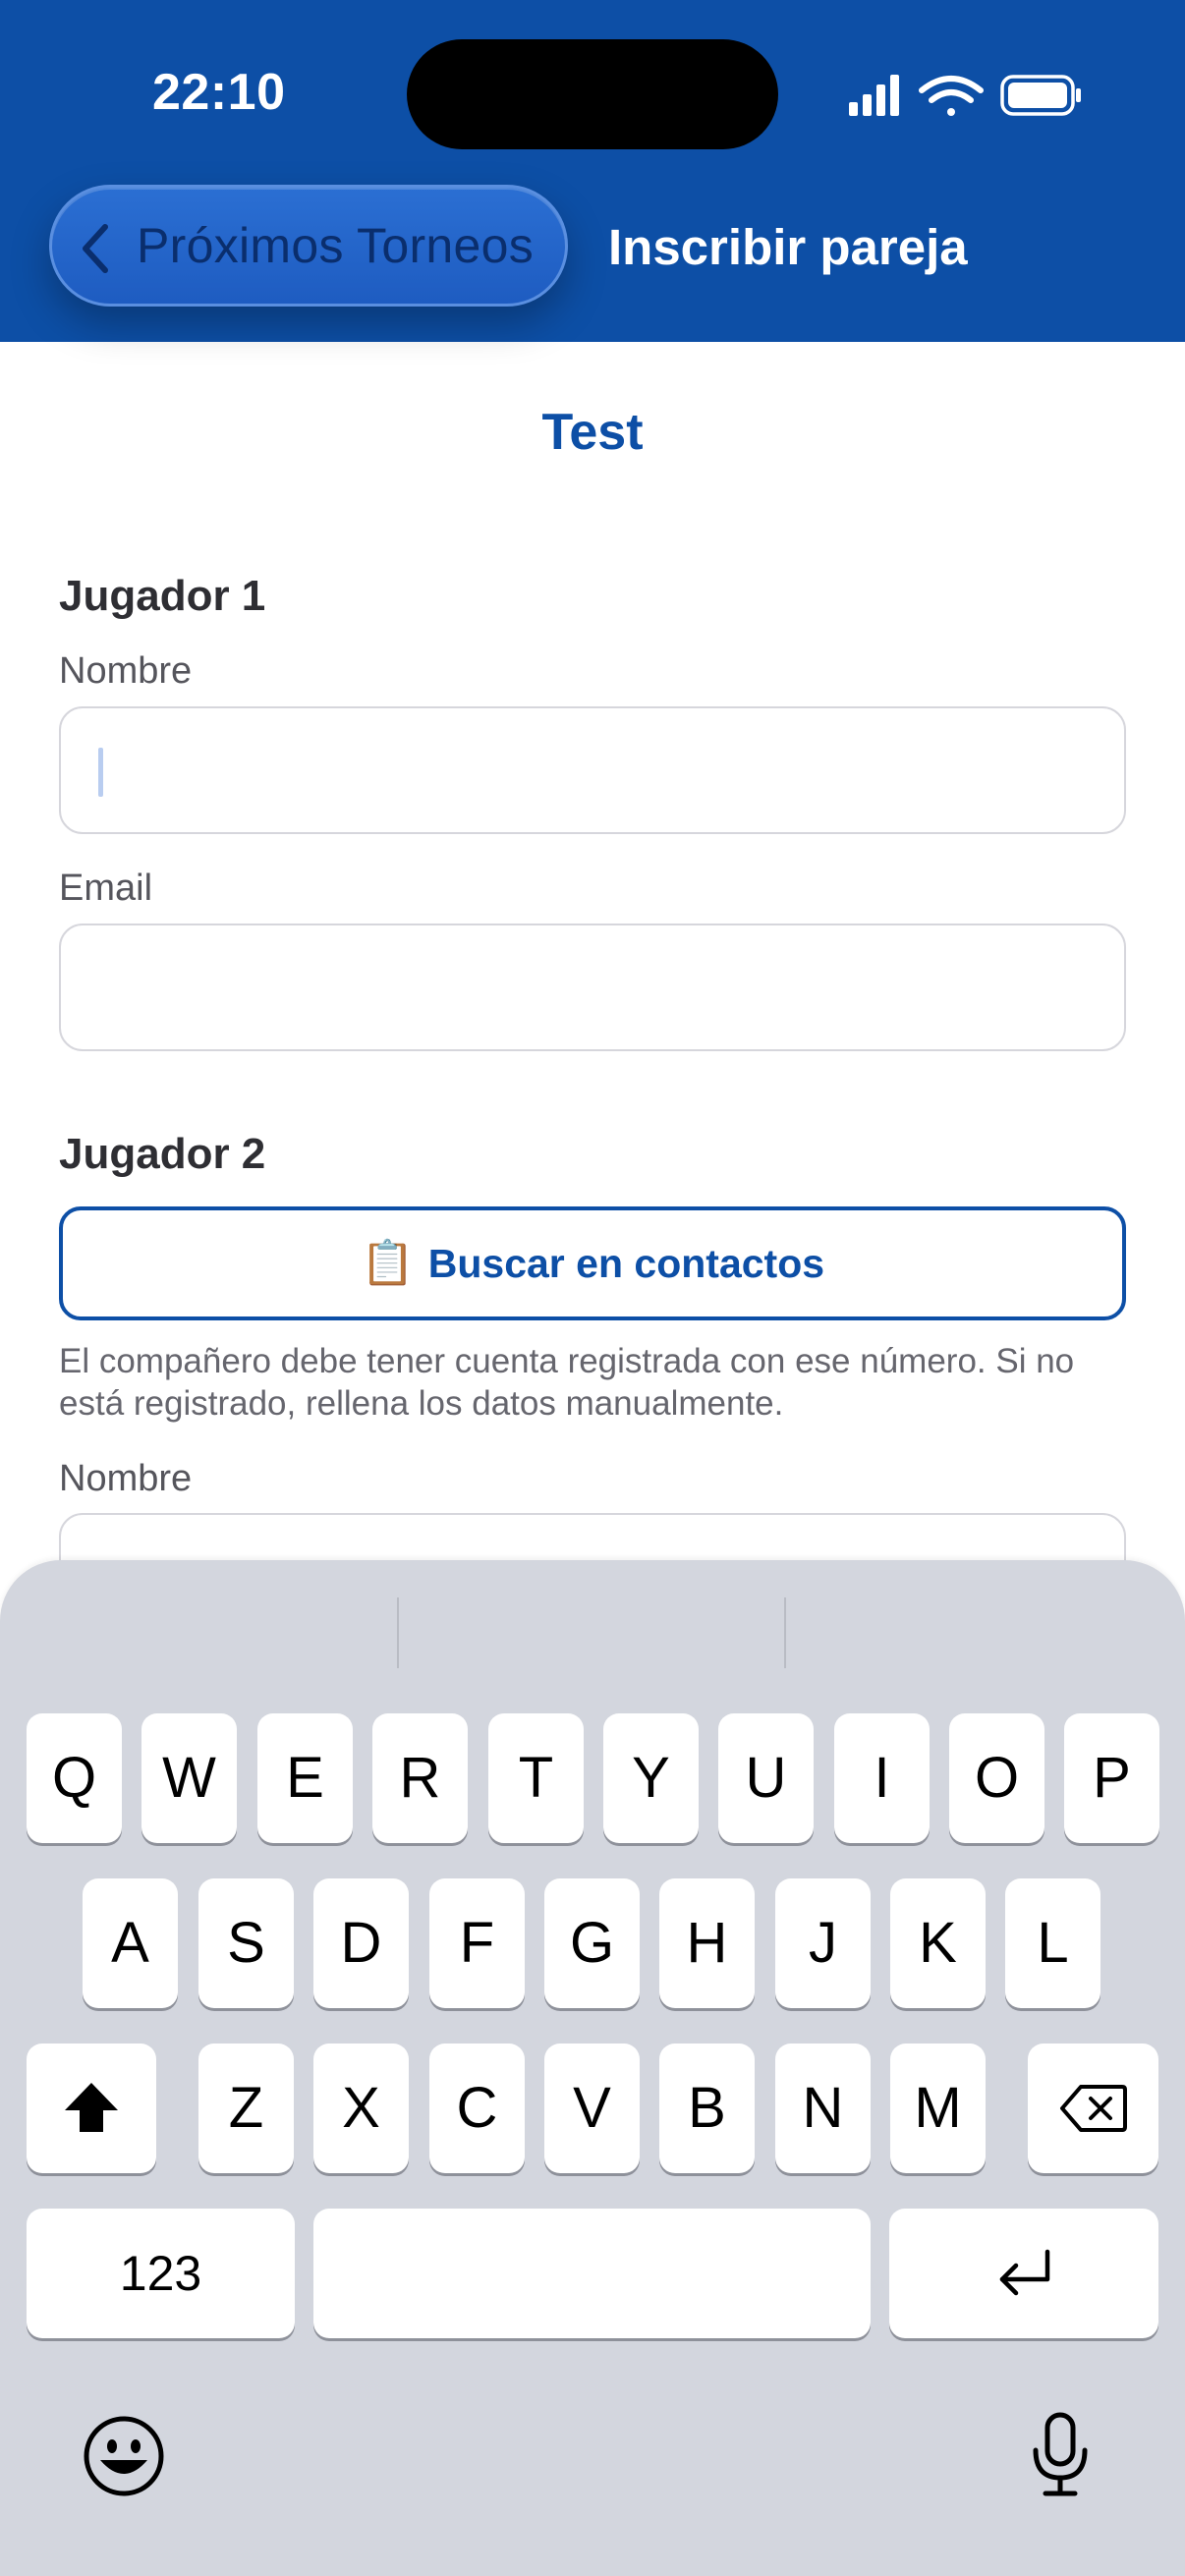  Describe the element at coordinates (651, 1778) in the screenshot. I see `key-y: Y` at that location.